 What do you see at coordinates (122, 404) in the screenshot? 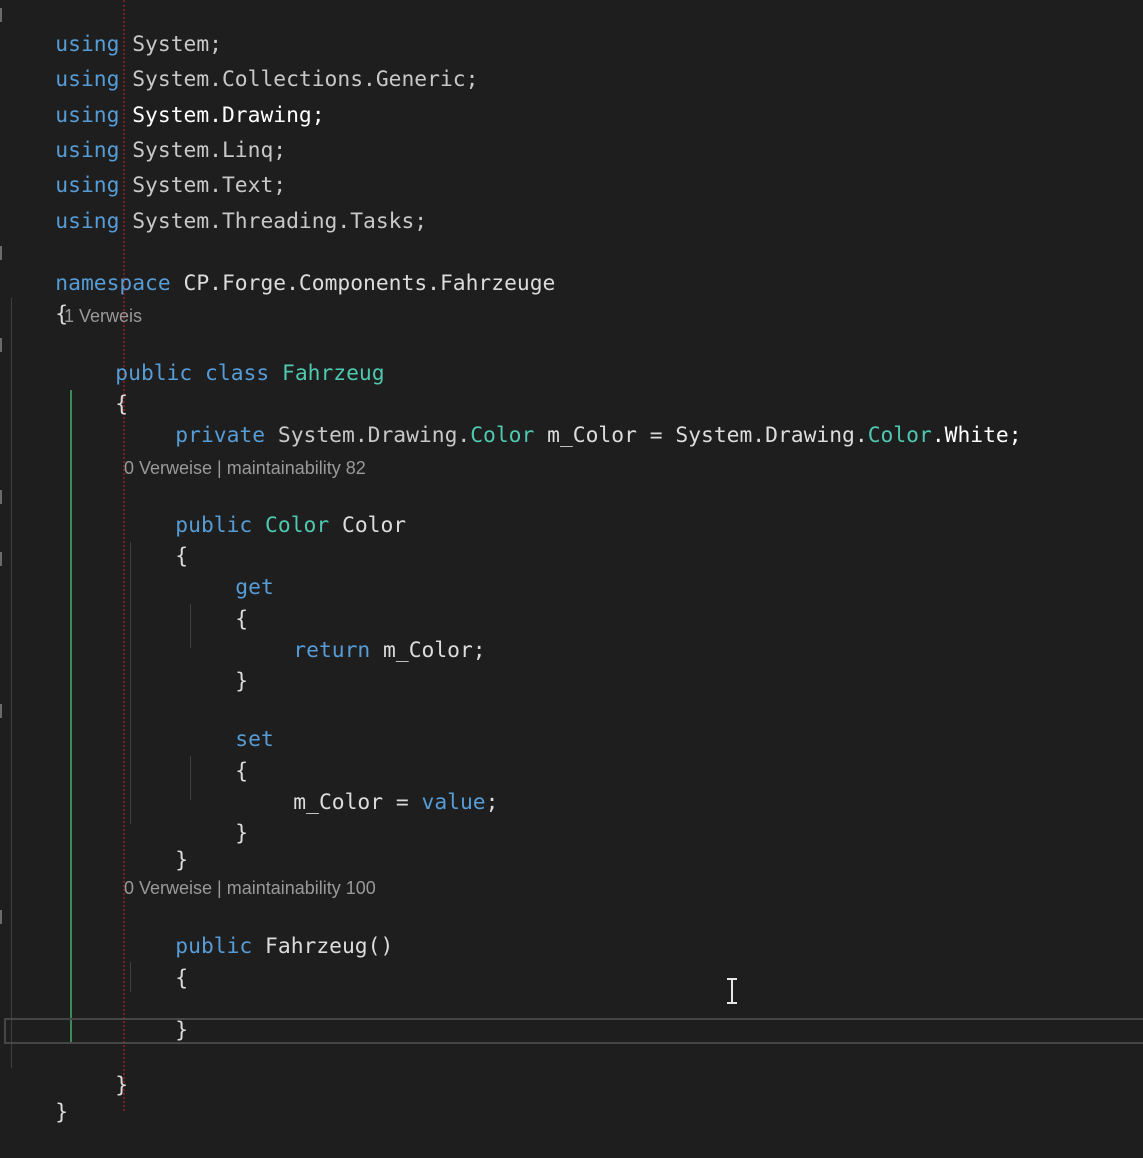
I see `code-line-class-open: {` at bounding box center [122, 404].